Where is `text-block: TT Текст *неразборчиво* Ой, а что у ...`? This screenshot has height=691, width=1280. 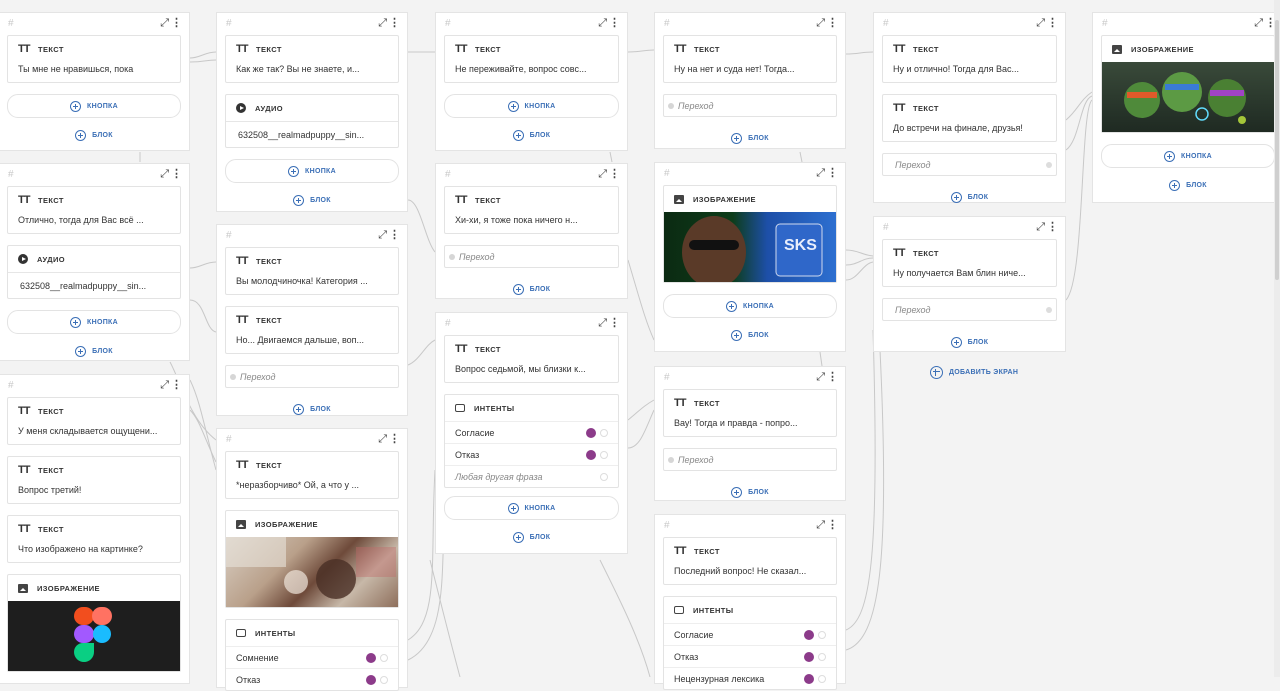
text-block: TT Текст *неразборчиво* Ой, а что у ... is located at coordinates (312, 475).